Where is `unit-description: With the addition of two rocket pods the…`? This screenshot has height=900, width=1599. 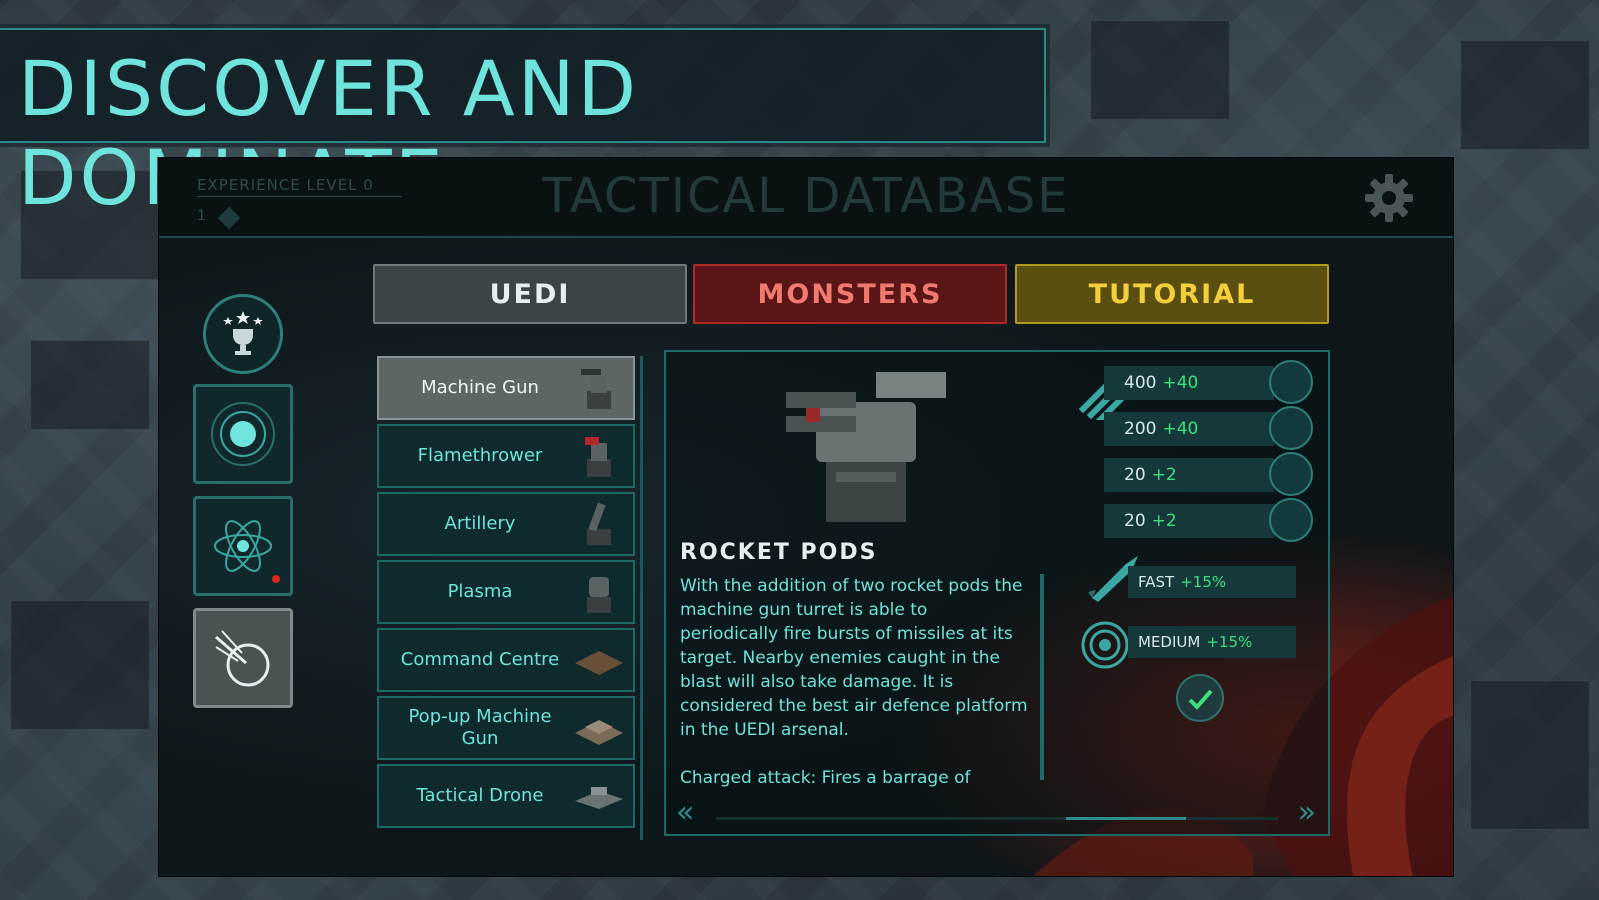 unit-description: With the addition of two rocket pods the… is located at coordinates (855, 682).